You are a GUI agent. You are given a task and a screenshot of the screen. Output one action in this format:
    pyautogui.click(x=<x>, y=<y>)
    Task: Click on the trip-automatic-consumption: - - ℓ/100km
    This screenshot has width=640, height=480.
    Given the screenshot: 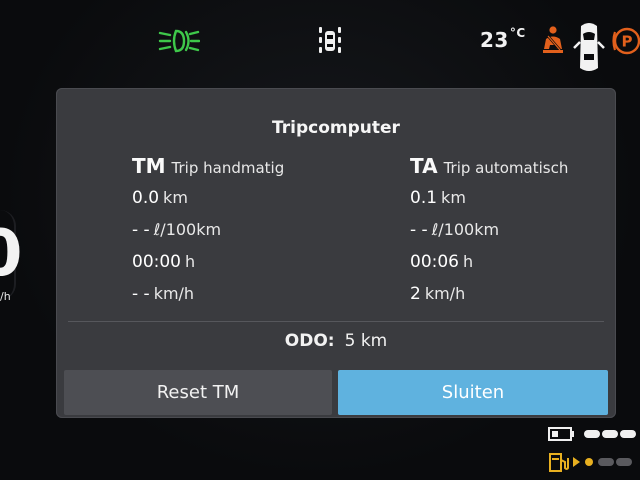 What is the action you would take?
    pyautogui.click(x=489, y=230)
    